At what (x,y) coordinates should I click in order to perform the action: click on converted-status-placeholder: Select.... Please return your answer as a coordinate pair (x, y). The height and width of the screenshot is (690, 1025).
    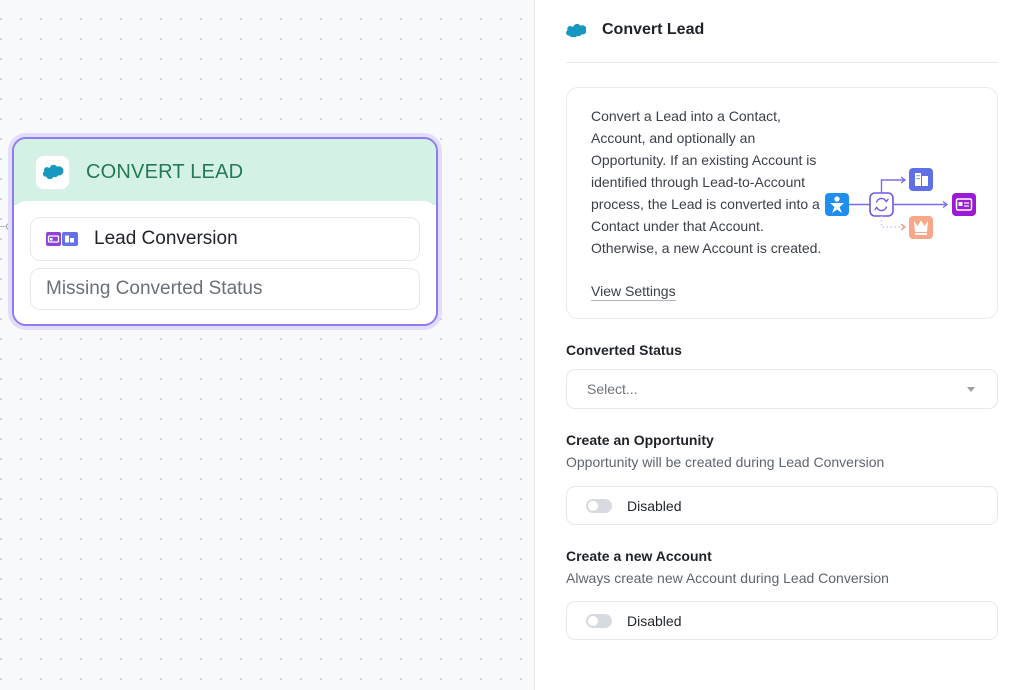
    Looking at the image, I should click on (612, 389).